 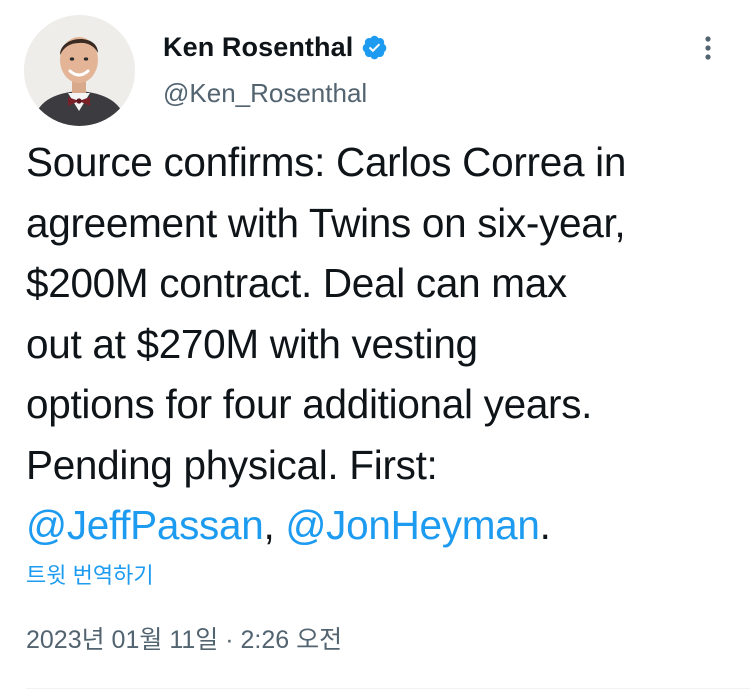 I want to click on mention-link-jonheyman: @JonHeyman, so click(x=412, y=525).